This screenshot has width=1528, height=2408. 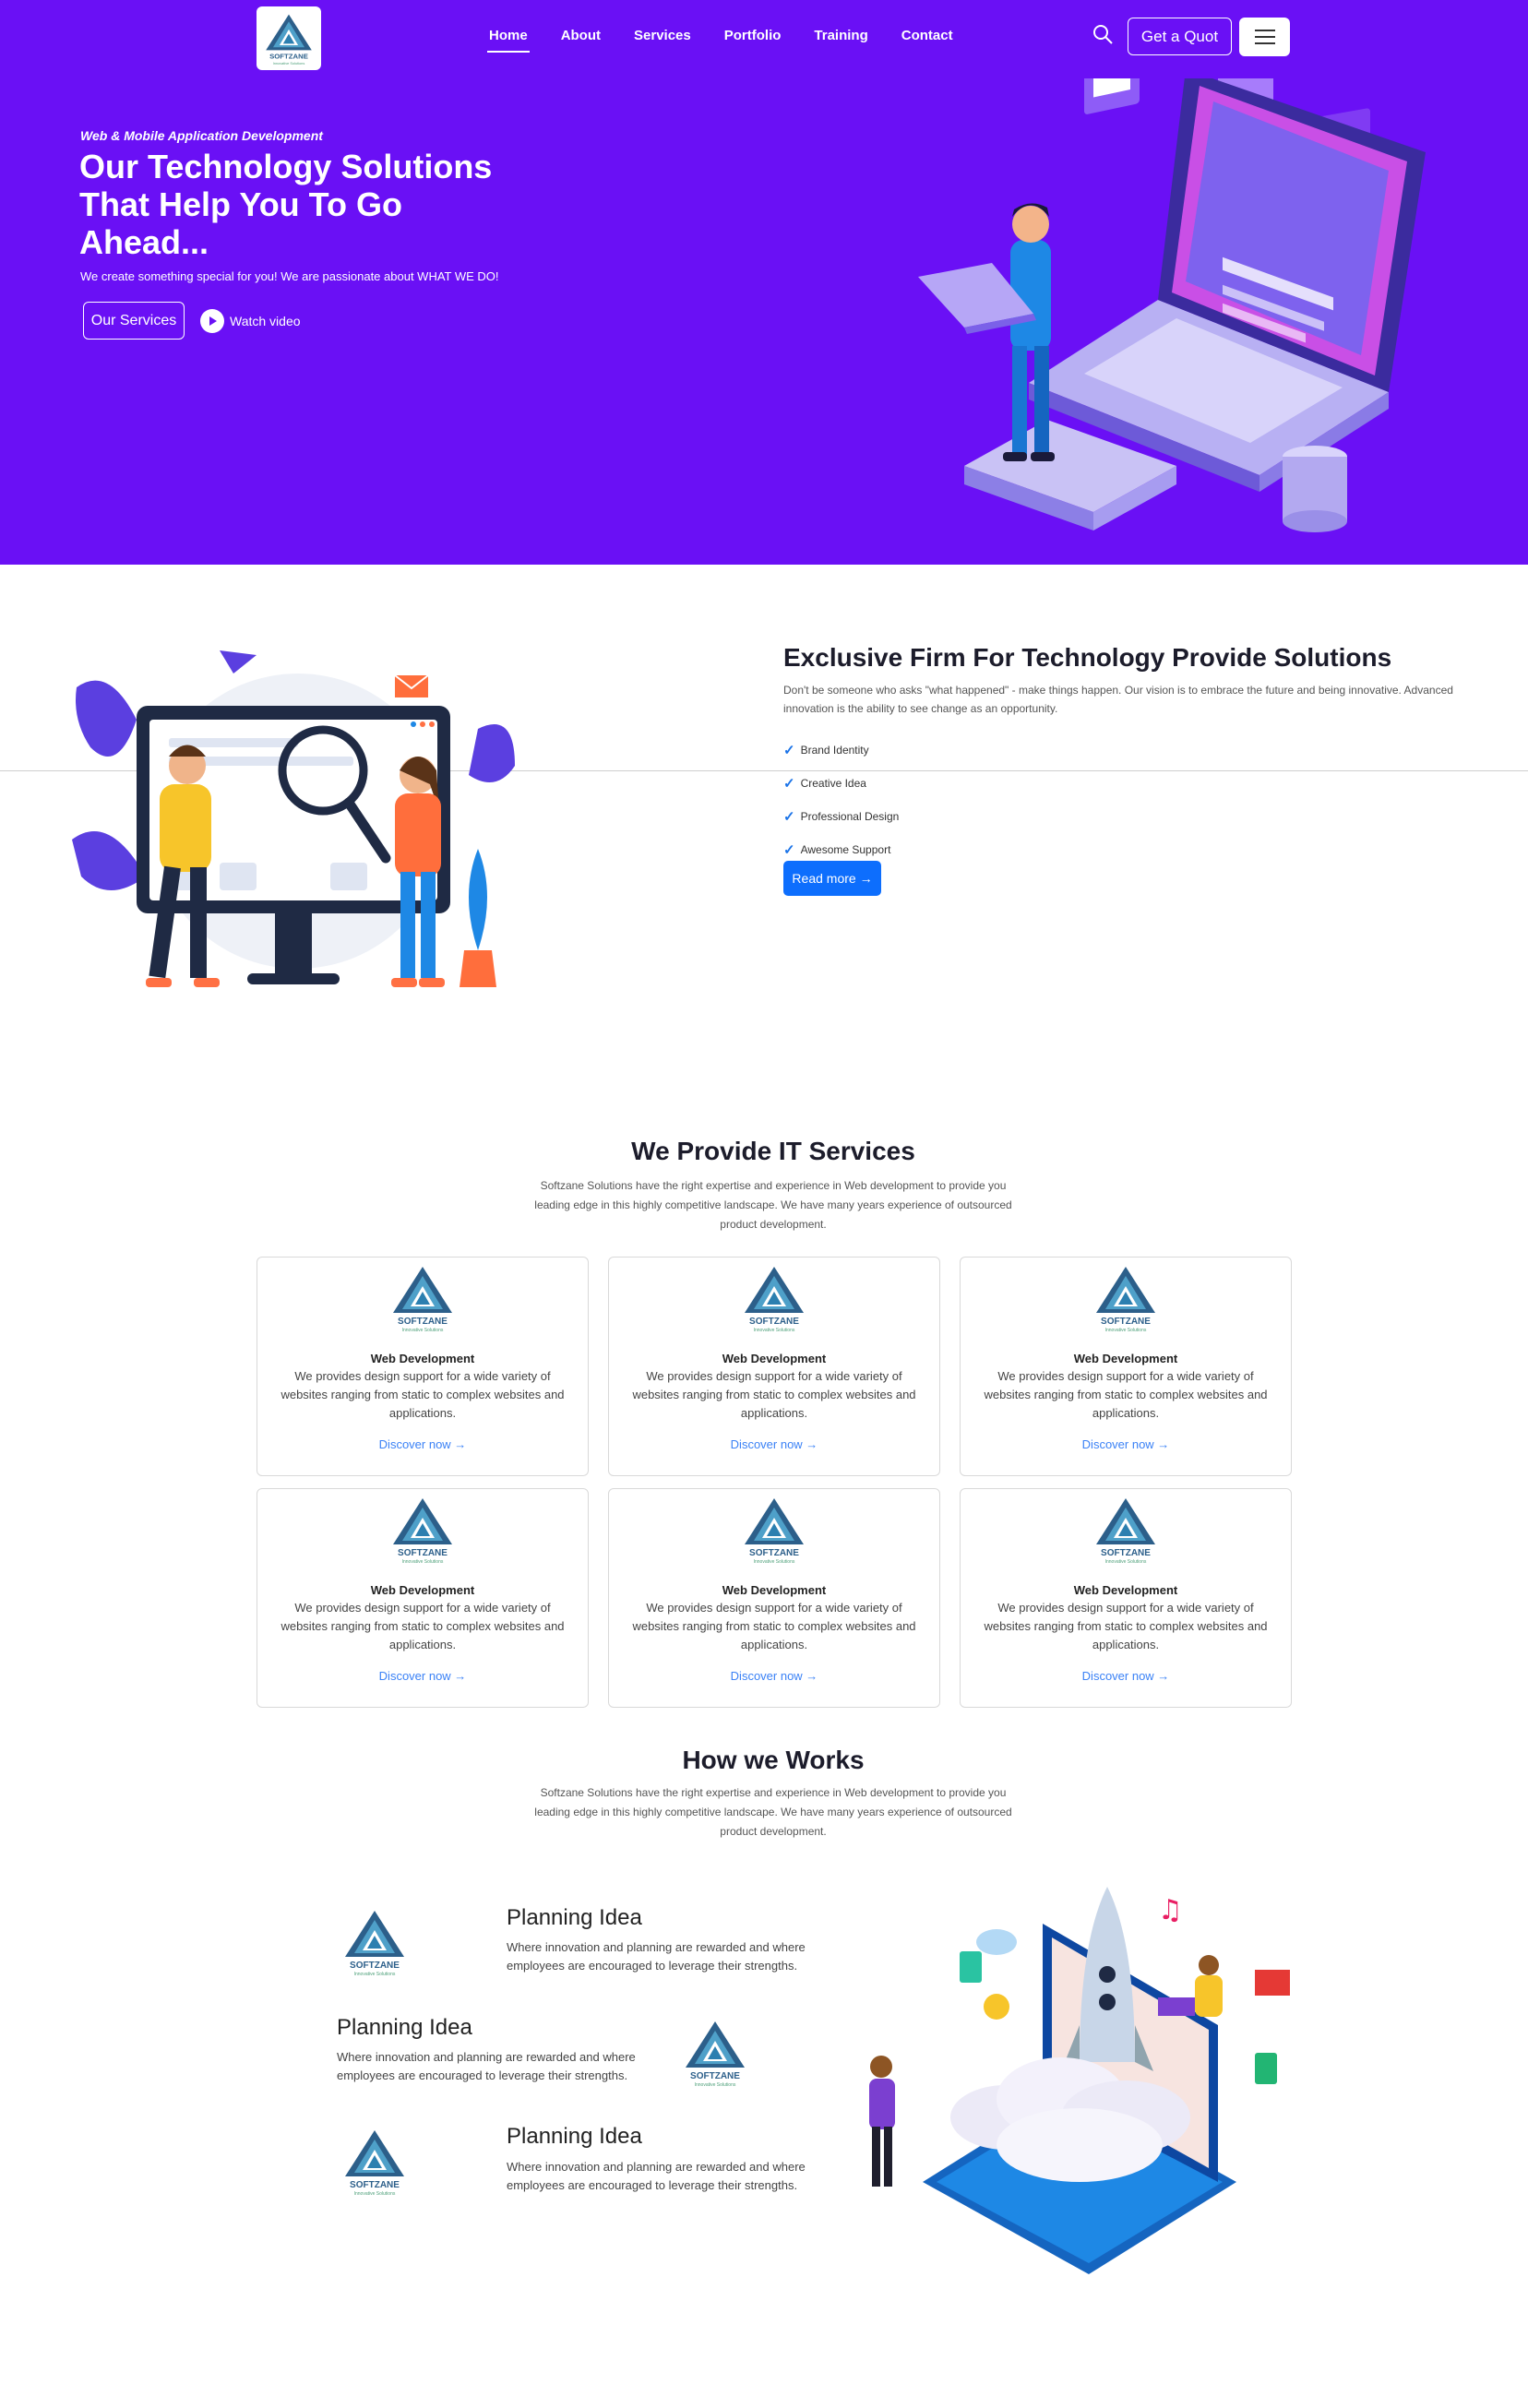 What do you see at coordinates (832, 878) in the screenshot?
I see `read-more-button: Read more →` at bounding box center [832, 878].